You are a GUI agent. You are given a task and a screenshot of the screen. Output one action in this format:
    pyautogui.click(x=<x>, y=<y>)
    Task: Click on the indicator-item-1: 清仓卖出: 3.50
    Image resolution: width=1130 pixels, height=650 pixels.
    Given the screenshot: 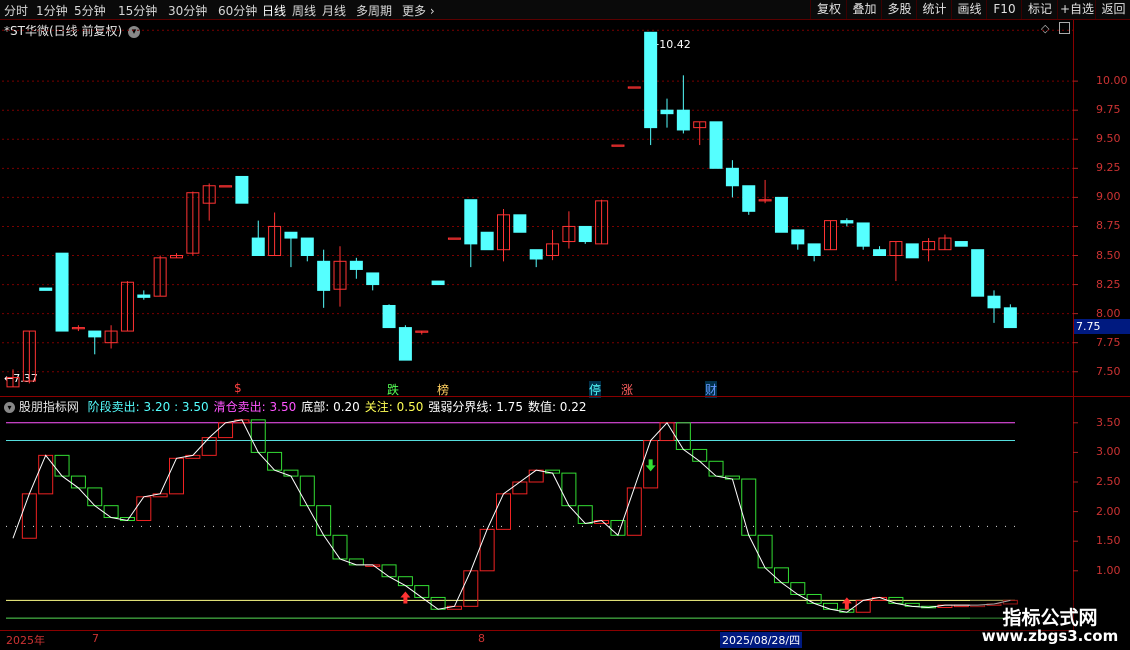 What is the action you would take?
    pyautogui.click(x=255, y=407)
    